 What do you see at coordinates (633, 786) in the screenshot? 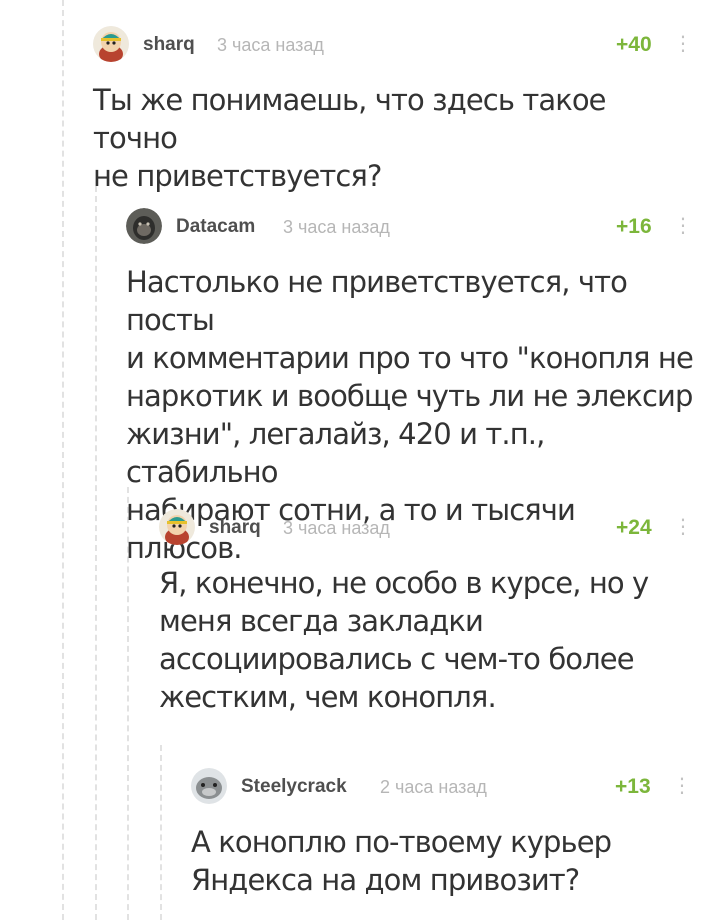
I see `rating-counter: +13` at bounding box center [633, 786].